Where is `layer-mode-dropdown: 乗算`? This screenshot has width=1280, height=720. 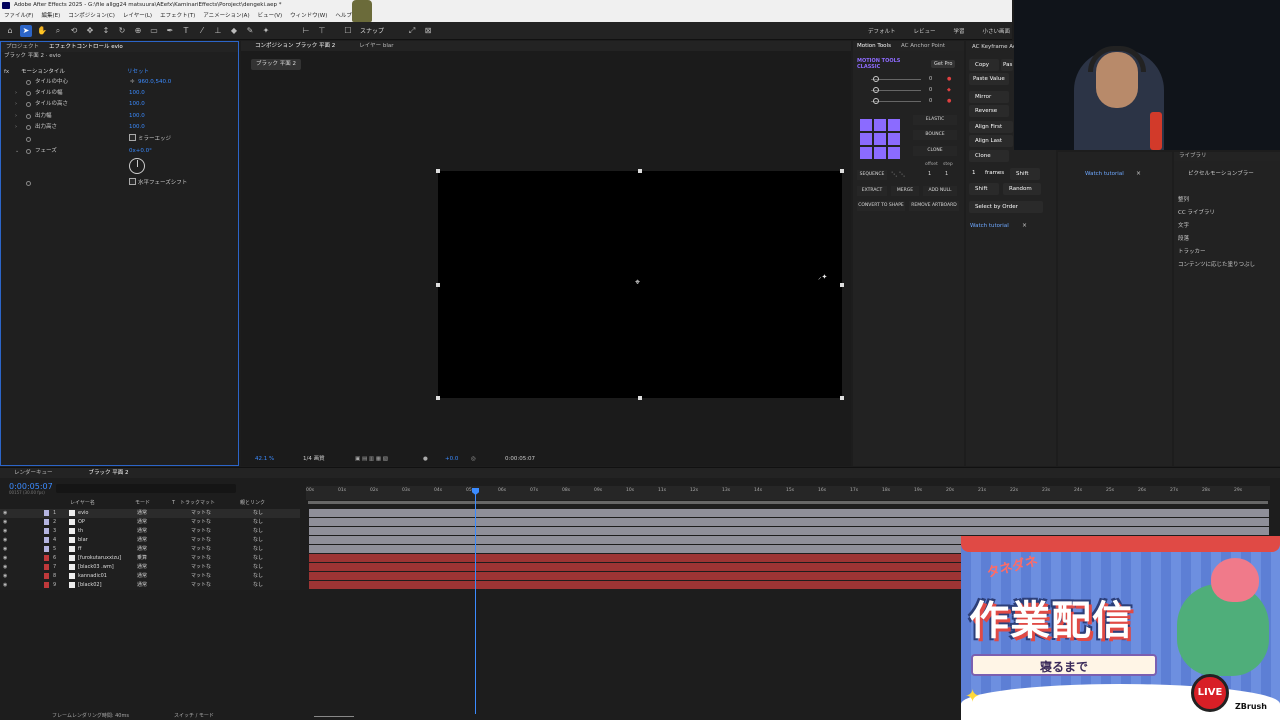
layer-mode-dropdown: 乗算 is located at coordinates (142, 558).